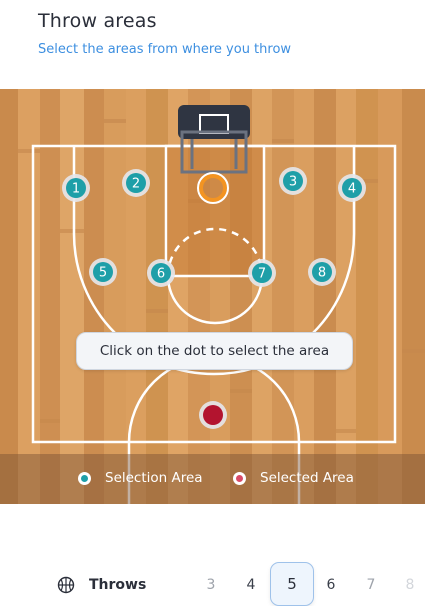 The height and width of the screenshot is (606, 425). Describe the element at coordinates (165, 49) in the screenshot. I see `page-subtitle: Select the areas from where you throw` at that location.